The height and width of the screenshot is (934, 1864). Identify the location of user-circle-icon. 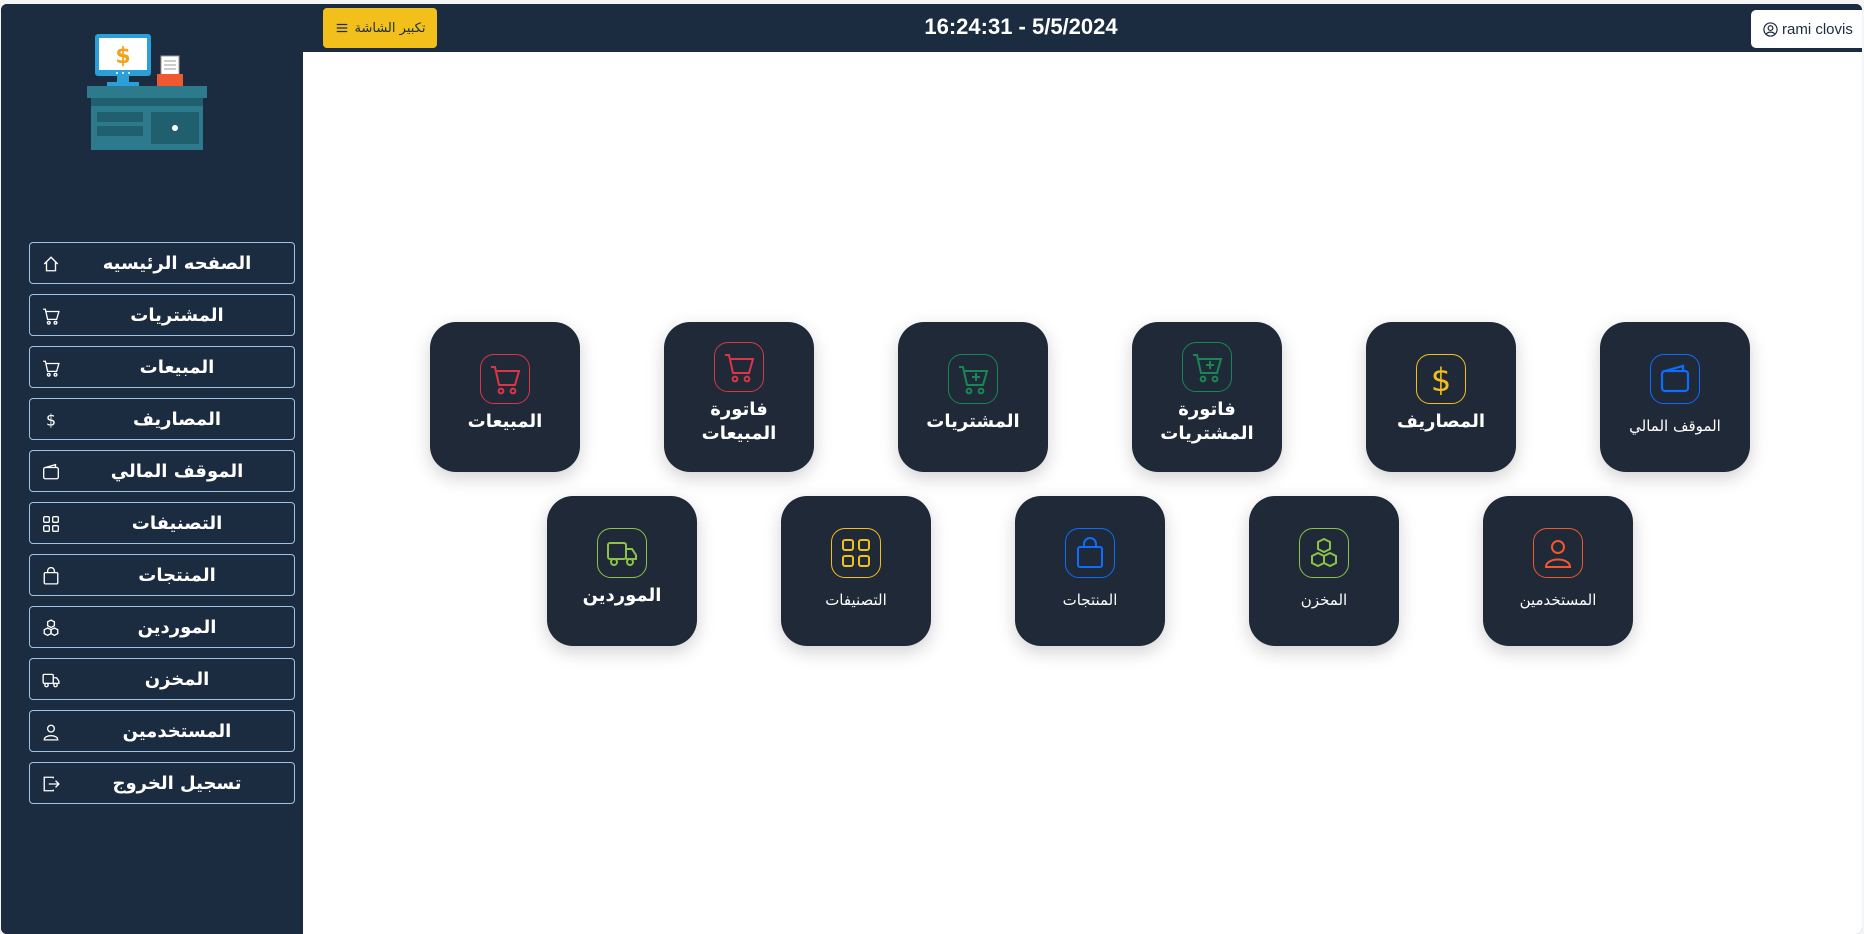
(1770, 29).